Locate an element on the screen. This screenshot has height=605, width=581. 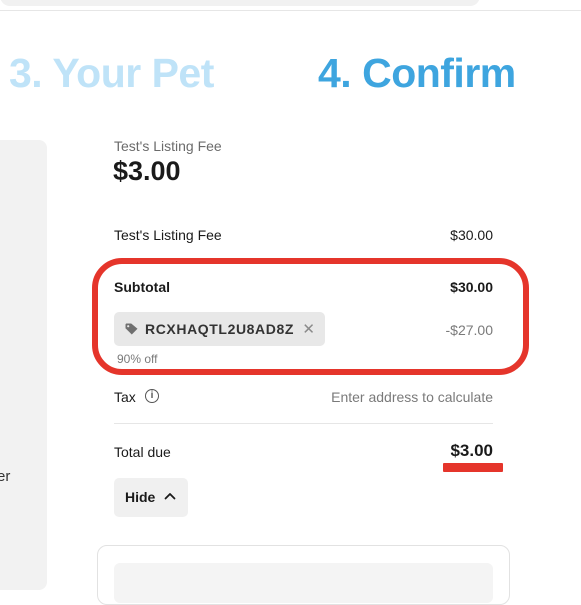
line-item-value: $30.00 is located at coordinates (471, 235).